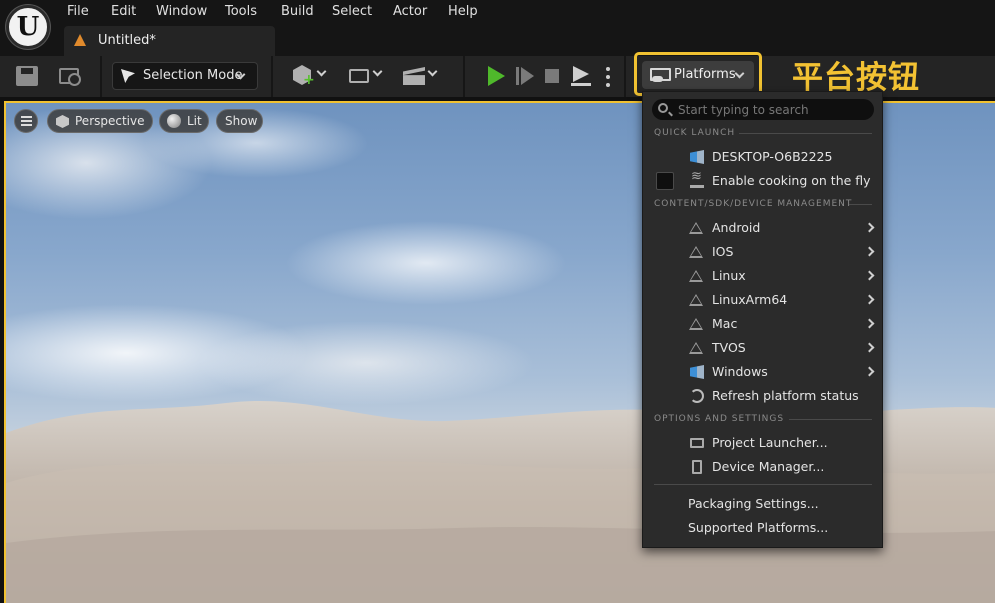 The width and height of the screenshot is (995, 603). I want to click on save-icon, so click(27, 76).